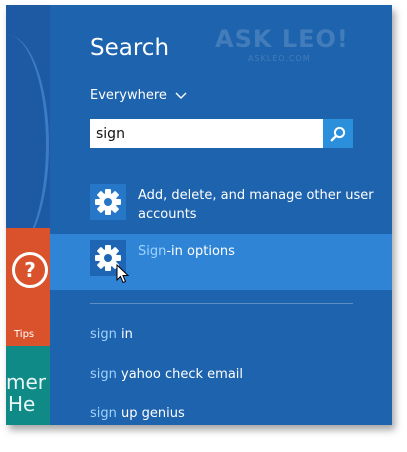 This screenshot has width=407, height=452. I want to click on mouse-pointer-icon, so click(123, 274).